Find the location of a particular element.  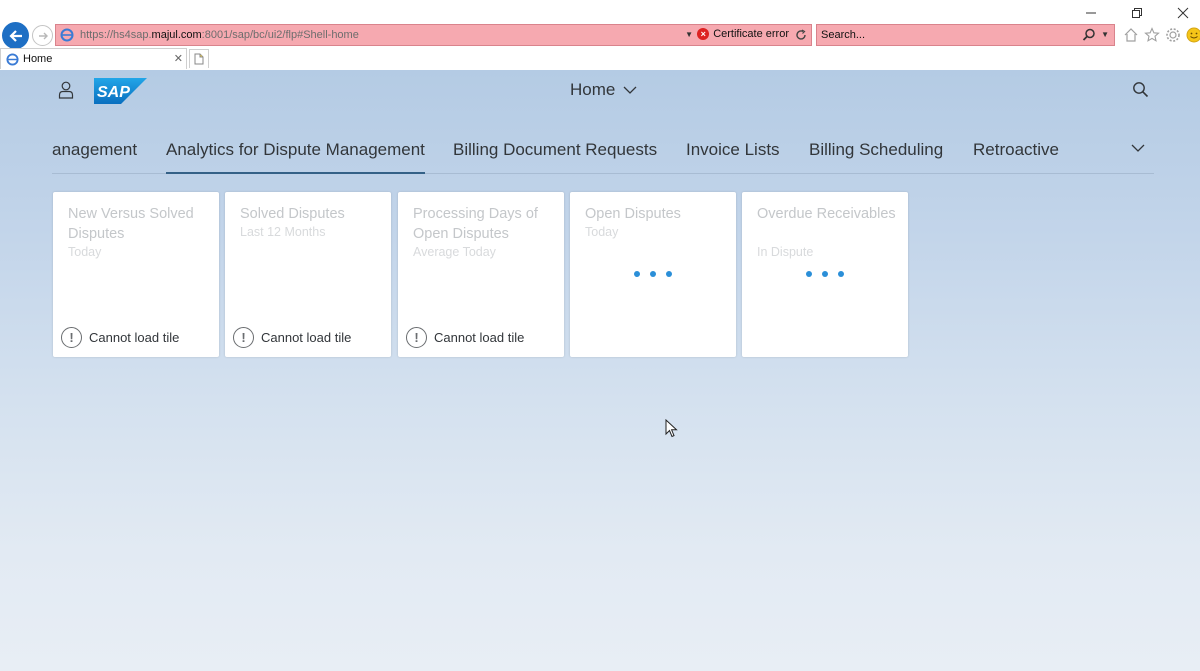

address-dropdown-icon: ▼ is located at coordinates (689, 34).